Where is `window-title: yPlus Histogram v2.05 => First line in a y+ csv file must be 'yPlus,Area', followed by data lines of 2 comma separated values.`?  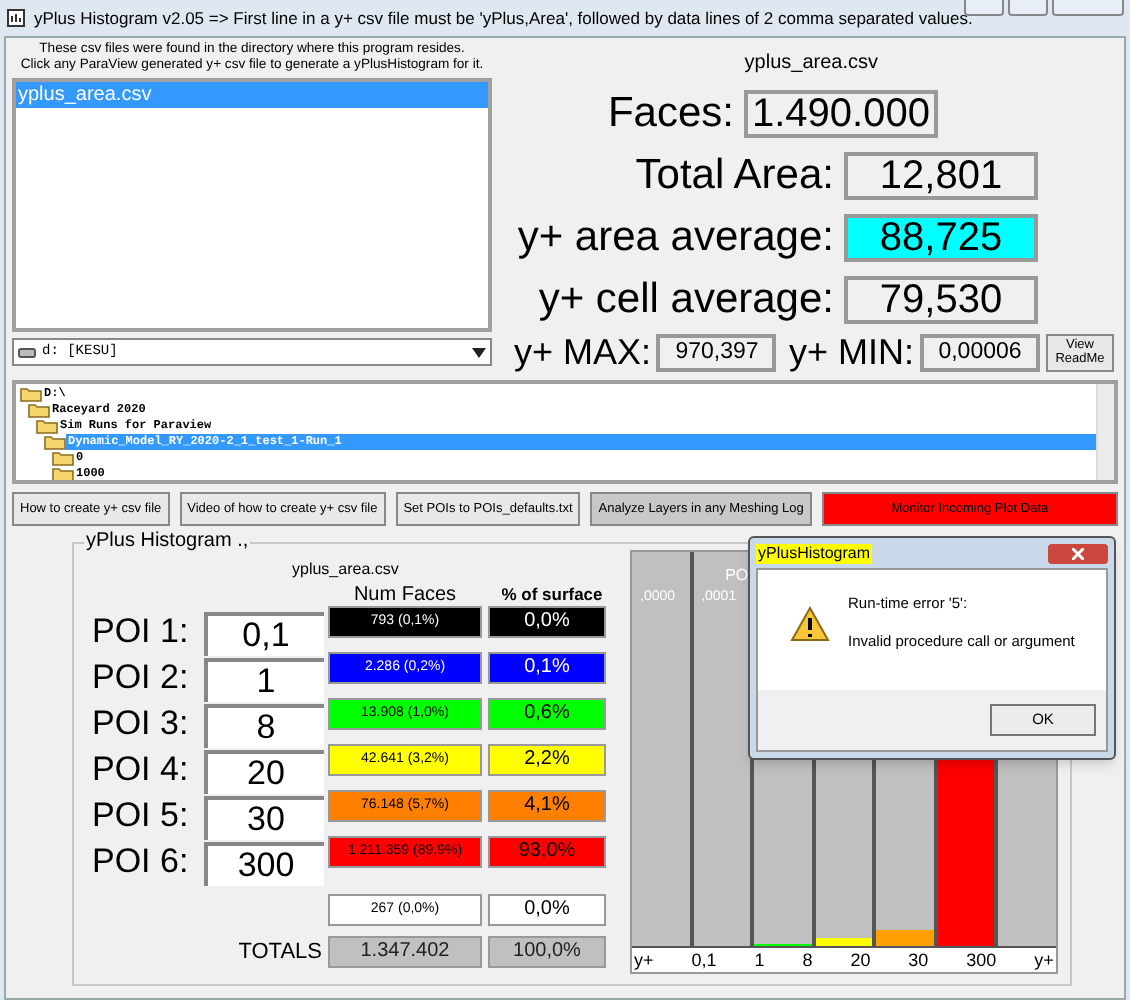
window-title: yPlus Histogram v2.05 => First line in a y+ csv file must be 'yPlus,Area', followed by data lines of 2 comma separated values. is located at coordinates (503, 18).